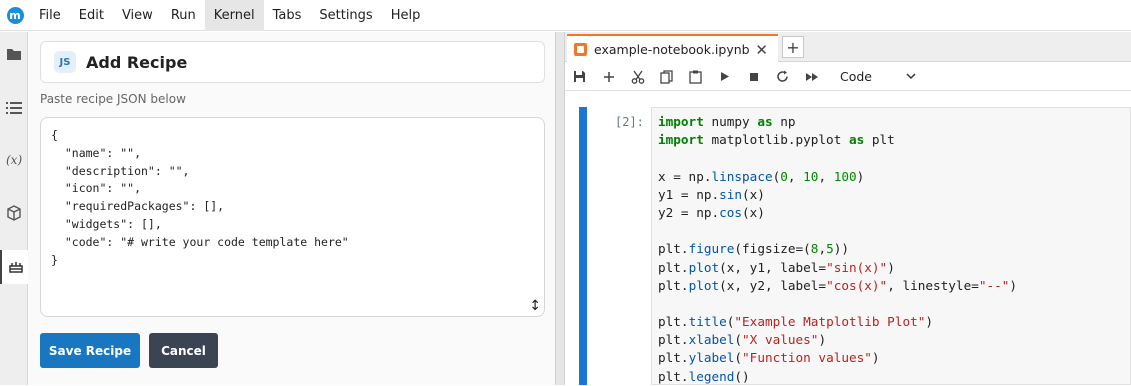 This screenshot has width=1131, height=386. Describe the element at coordinates (666, 77) in the screenshot. I see `copy-icon` at that location.